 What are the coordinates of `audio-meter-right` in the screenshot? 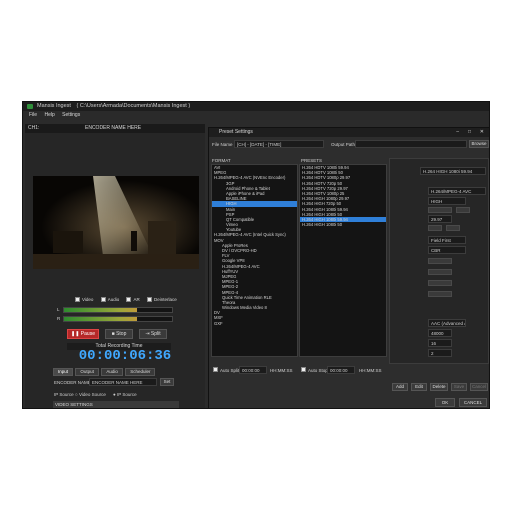 It's located at (118, 319).